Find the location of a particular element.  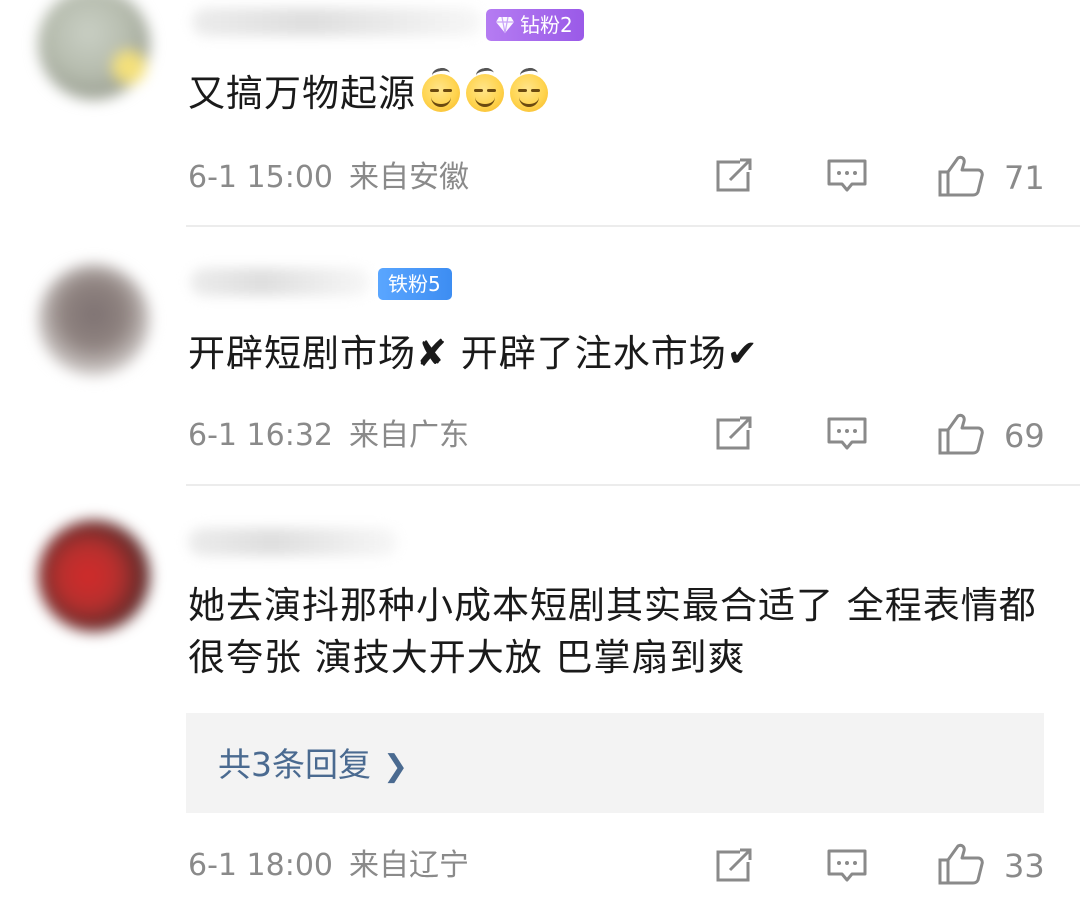

view-replies-link: 共3条回复 ❯ is located at coordinates (313, 766).